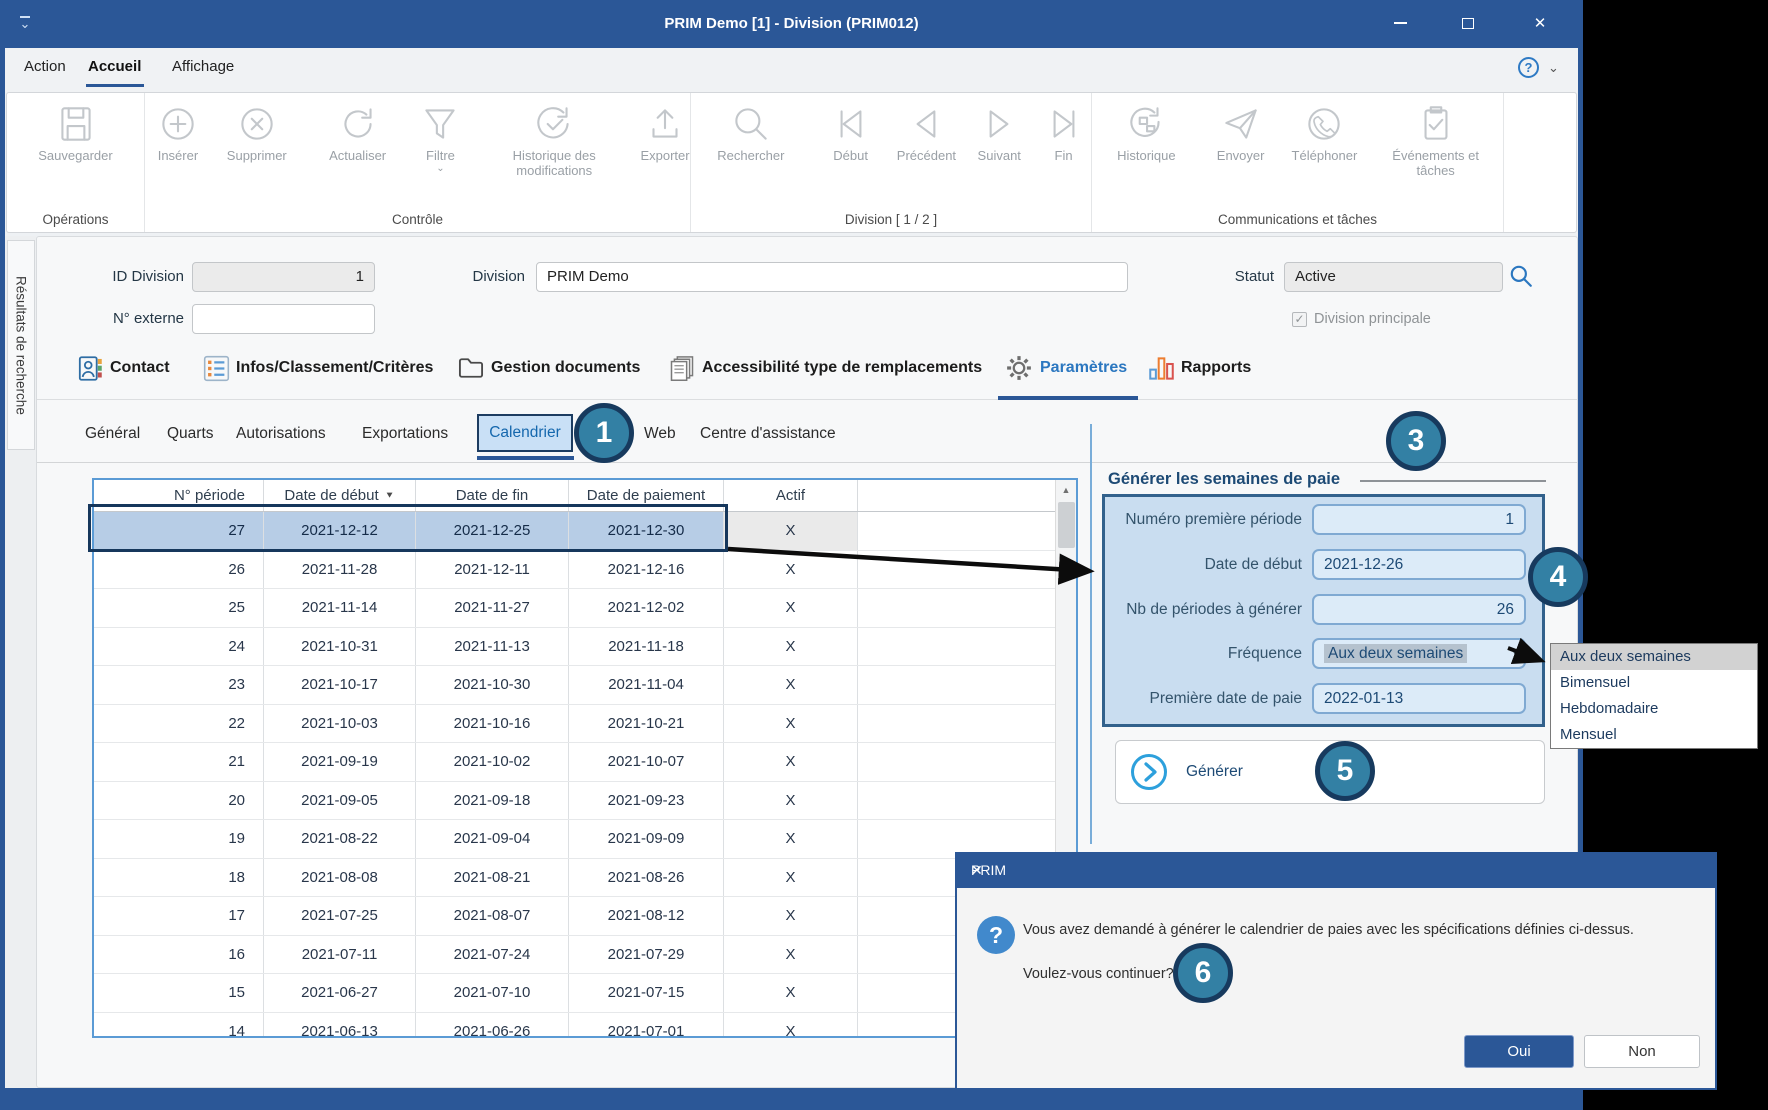 The height and width of the screenshot is (1110, 1768). Describe the element at coordinates (112, 434) in the screenshot. I see `subtab-general: Général` at that location.